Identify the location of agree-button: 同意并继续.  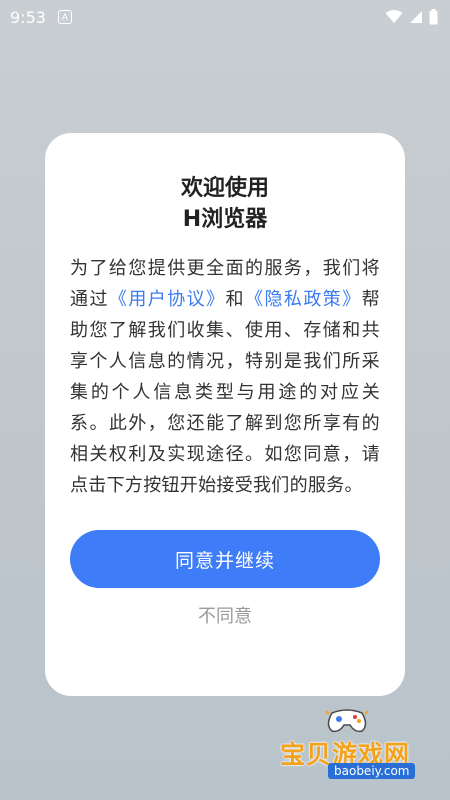
(225, 559).